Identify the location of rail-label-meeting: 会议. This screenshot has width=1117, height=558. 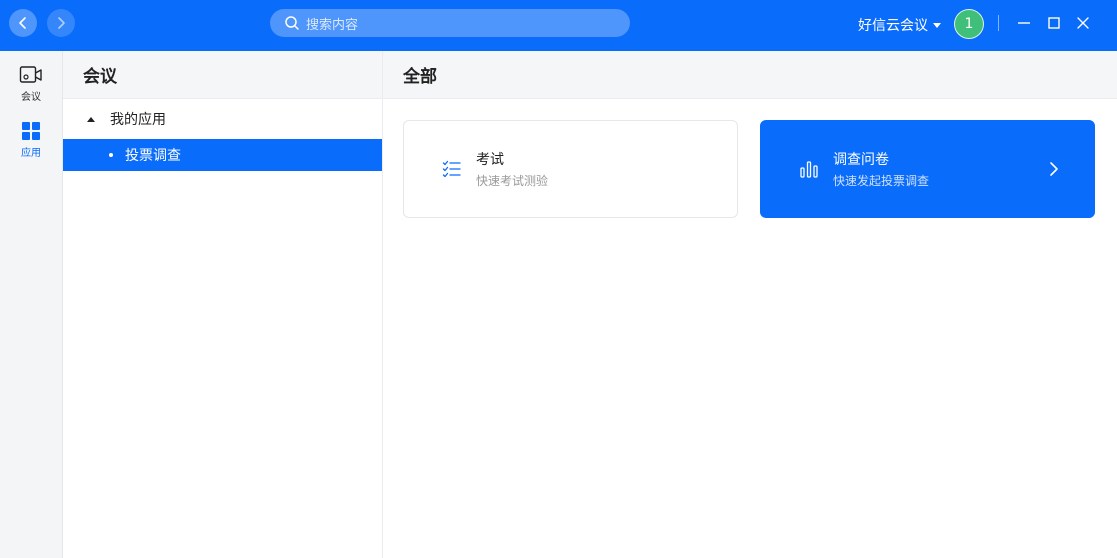
(31, 97).